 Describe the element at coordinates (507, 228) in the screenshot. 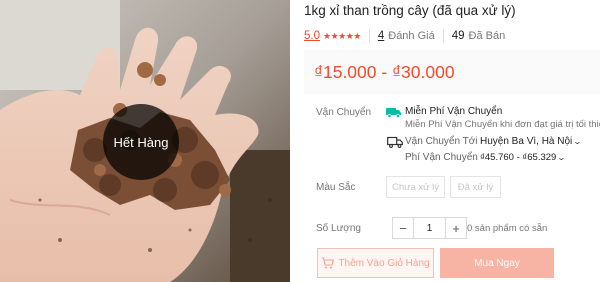

I see `stock-available: 0 sản phẩm có sẵn` at that location.